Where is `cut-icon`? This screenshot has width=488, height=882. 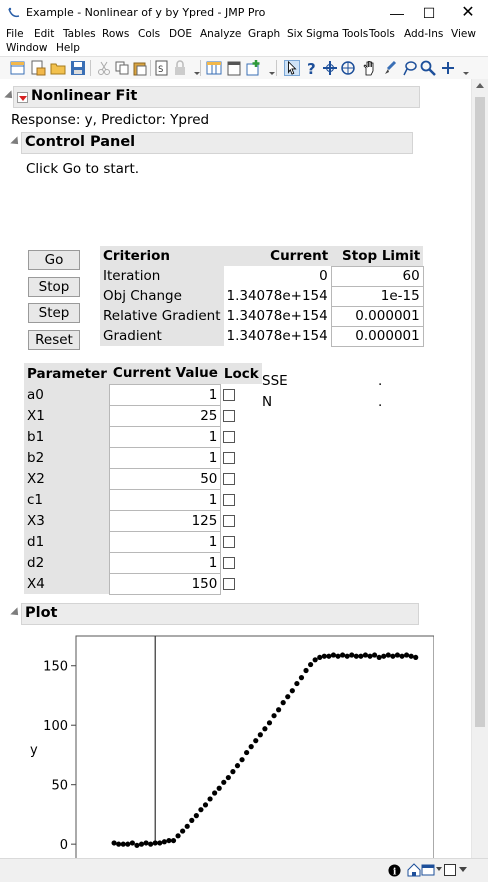 cut-icon is located at coordinates (104, 68).